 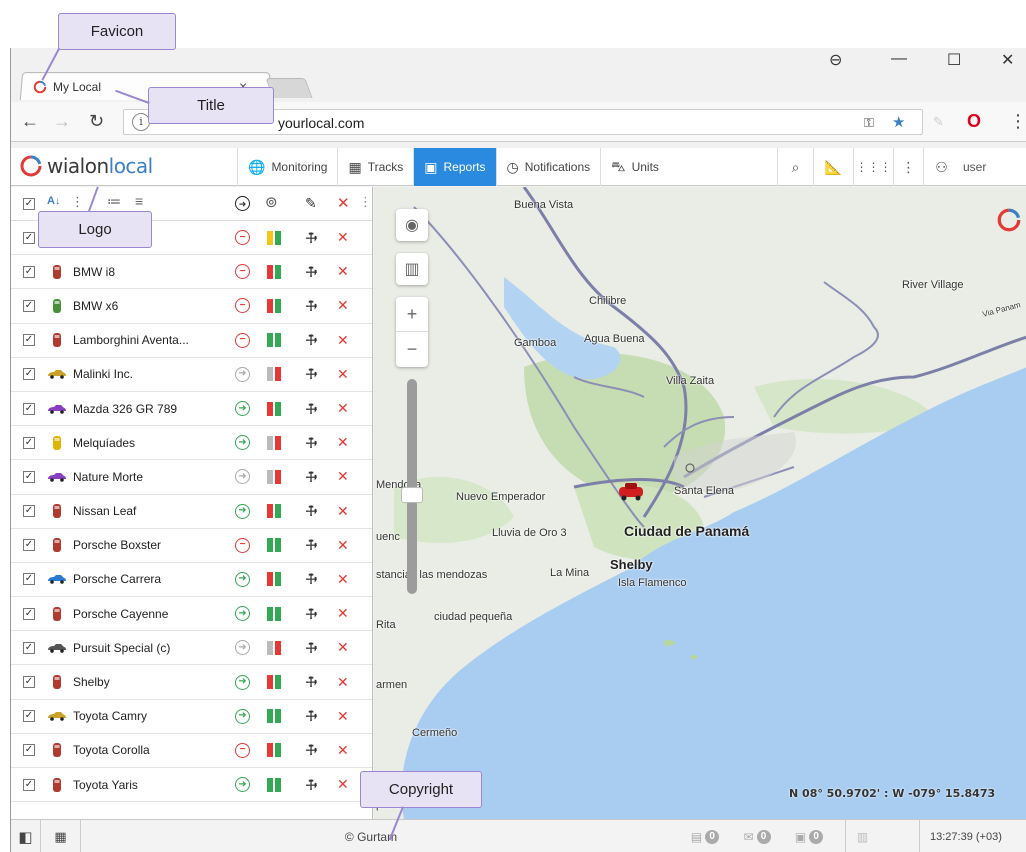 I want to click on messages-counter: ▤ 0, so click(x=705, y=836).